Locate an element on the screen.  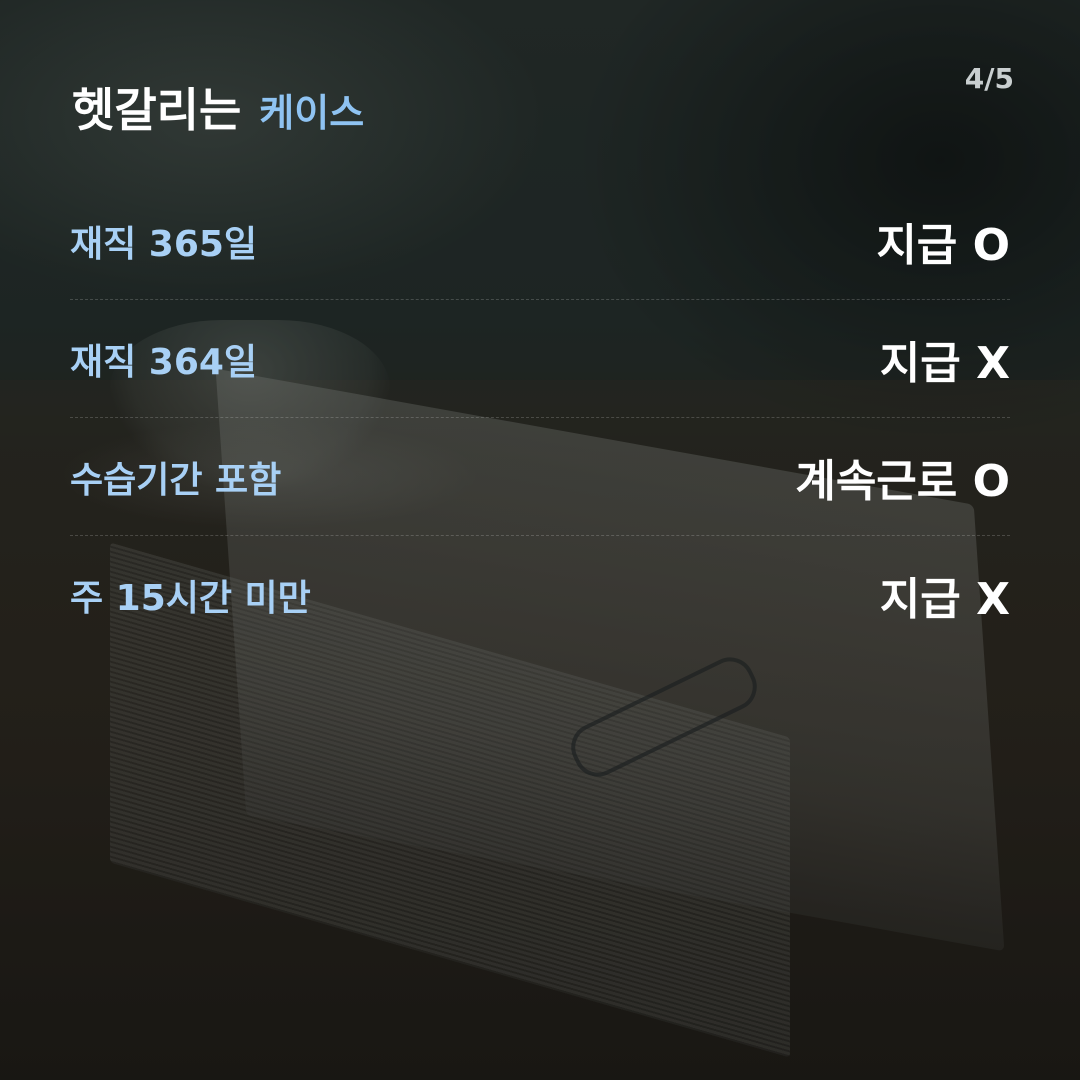
case-row: 재직 364일 지급 X is located at coordinates (540, 359).